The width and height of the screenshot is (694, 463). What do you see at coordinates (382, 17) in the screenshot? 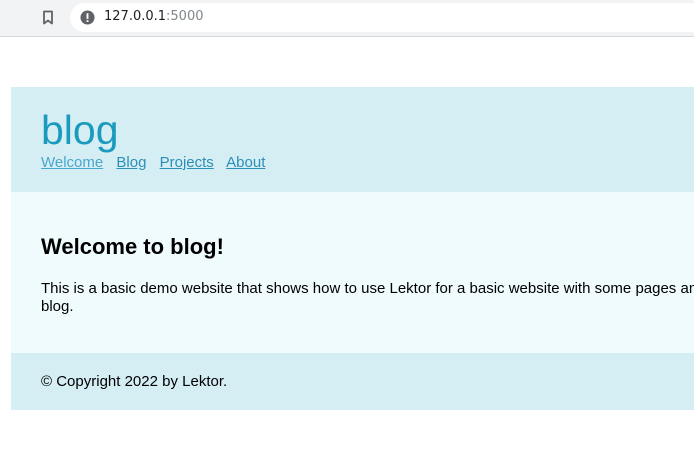
I see `address-bar: 127.0.0.1:5000` at bounding box center [382, 17].